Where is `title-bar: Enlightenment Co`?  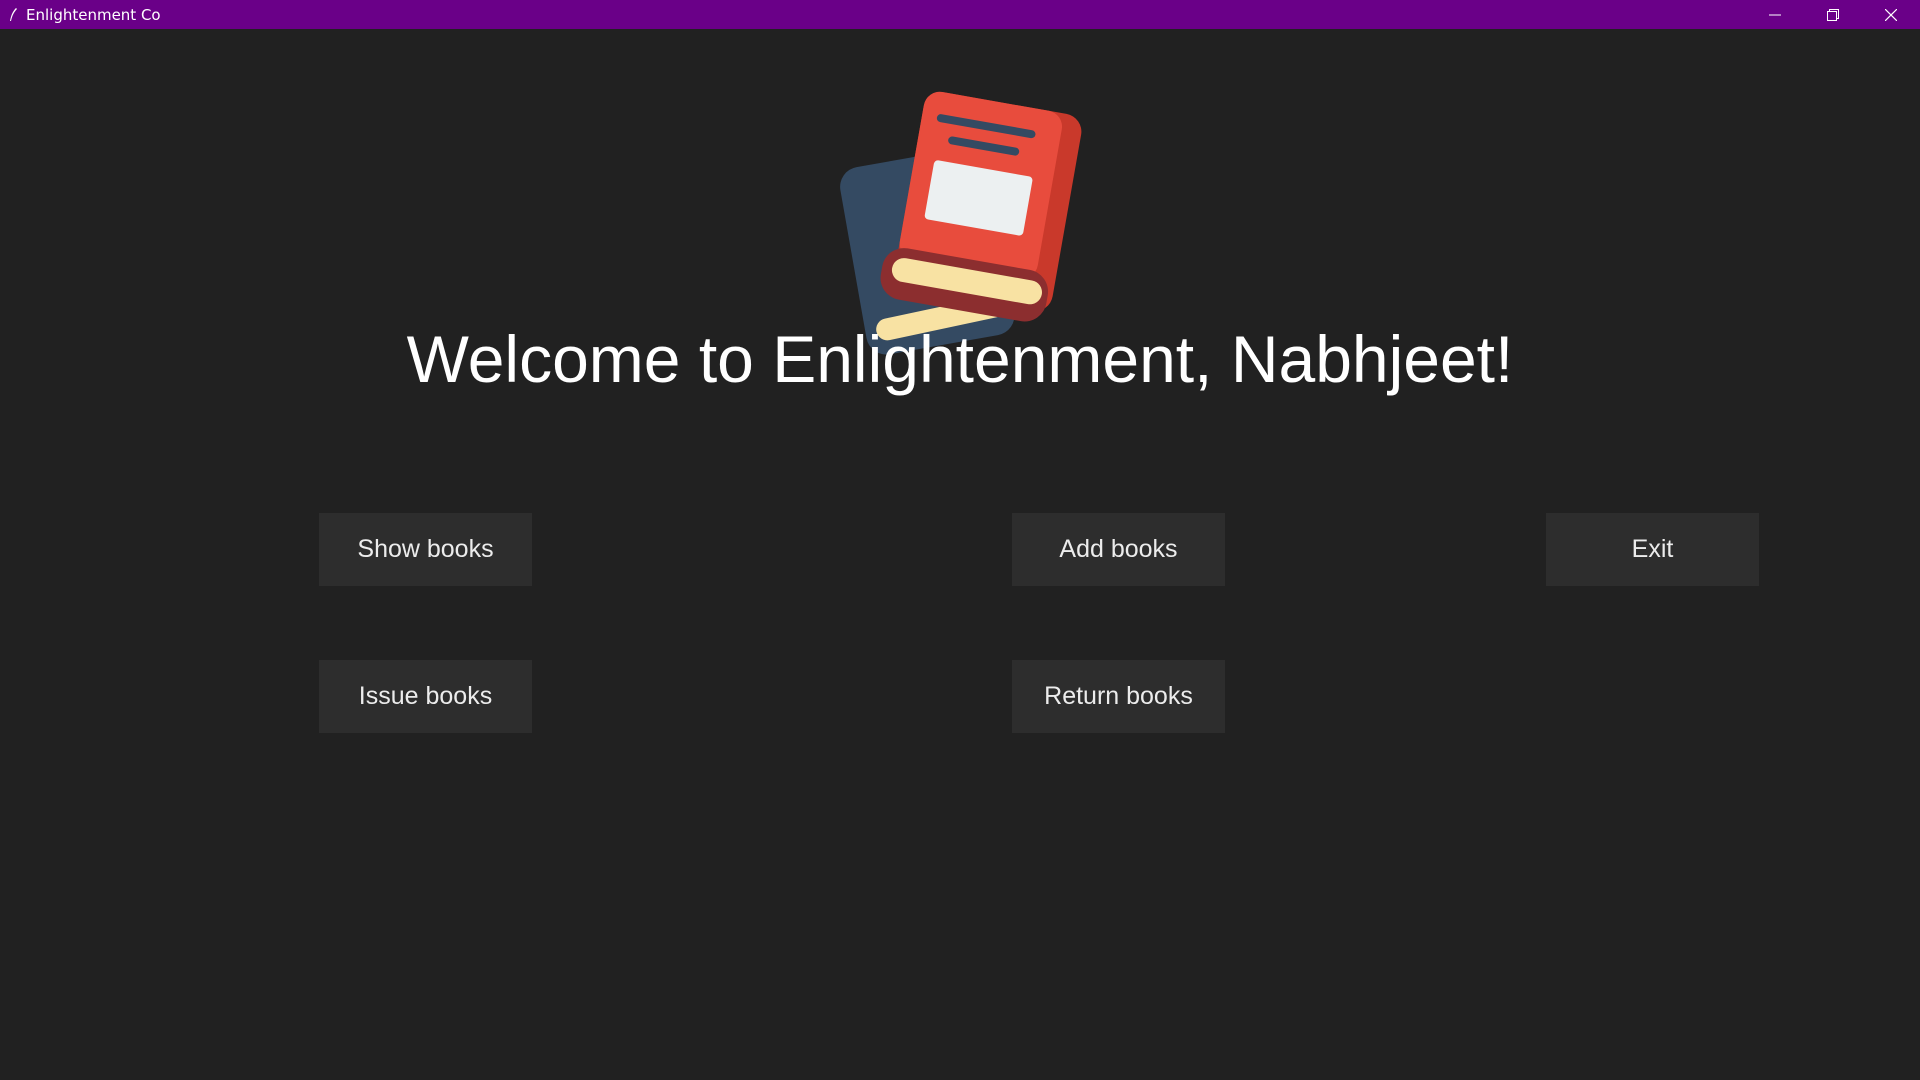
title-bar: Enlightenment Co is located at coordinates (960, 14).